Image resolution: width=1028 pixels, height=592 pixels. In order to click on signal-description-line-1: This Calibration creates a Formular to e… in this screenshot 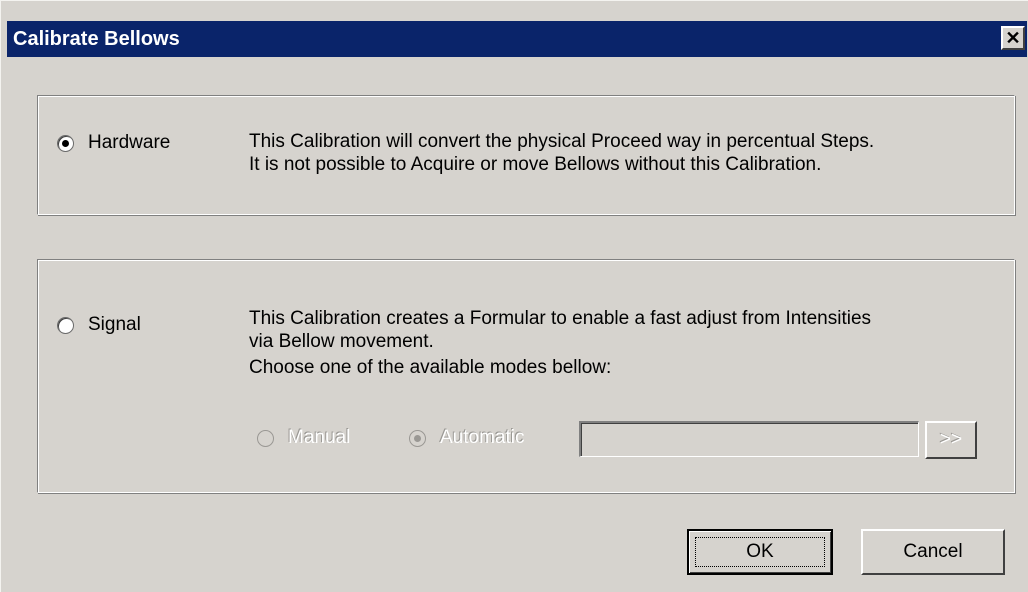, I will do `click(560, 318)`.